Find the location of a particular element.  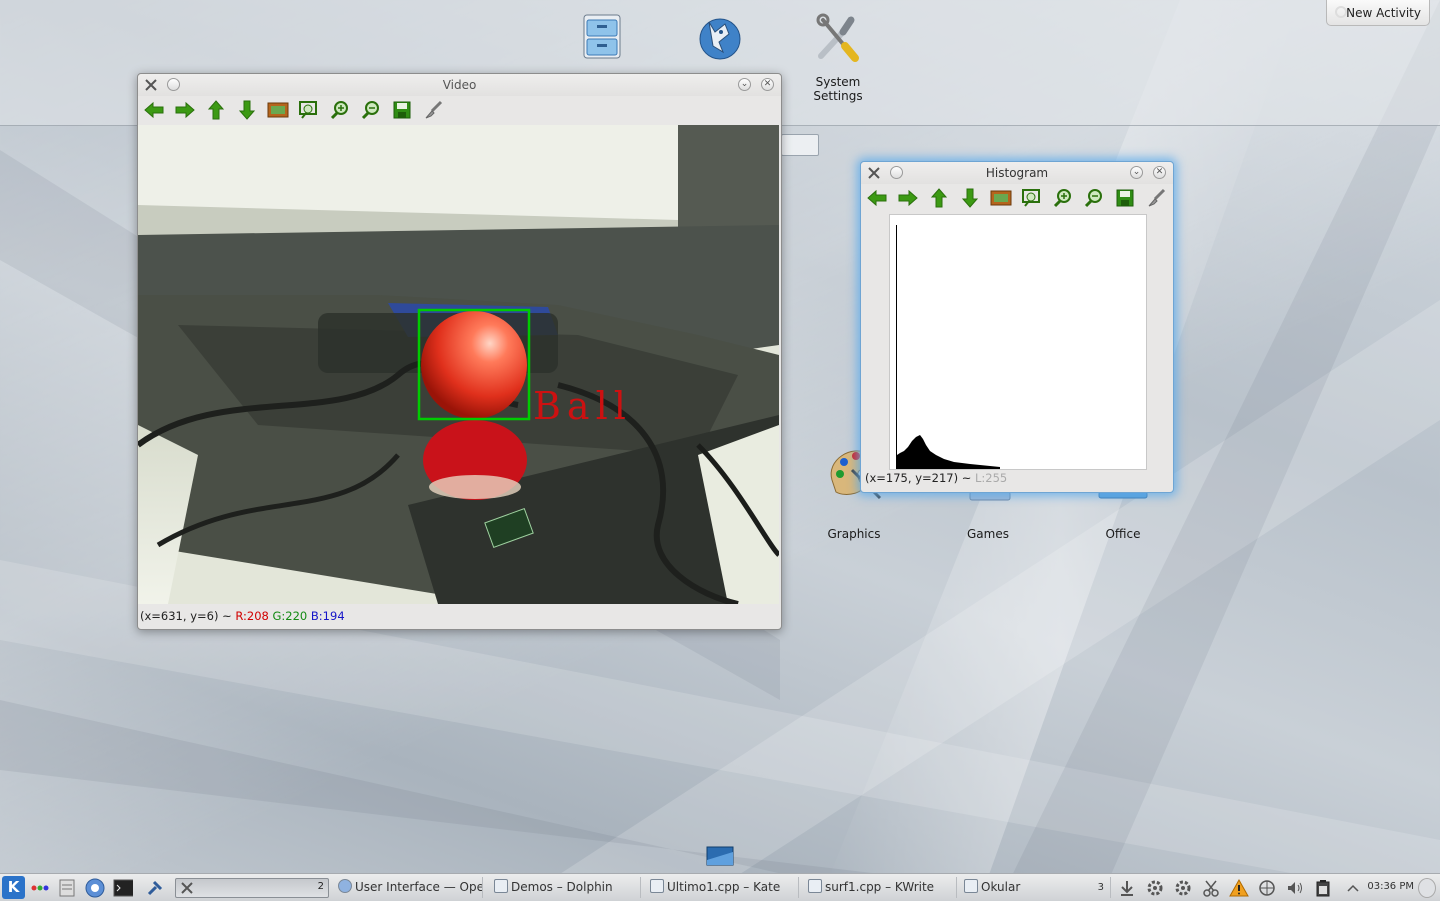

green-value: G:220 is located at coordinates (290, 616).